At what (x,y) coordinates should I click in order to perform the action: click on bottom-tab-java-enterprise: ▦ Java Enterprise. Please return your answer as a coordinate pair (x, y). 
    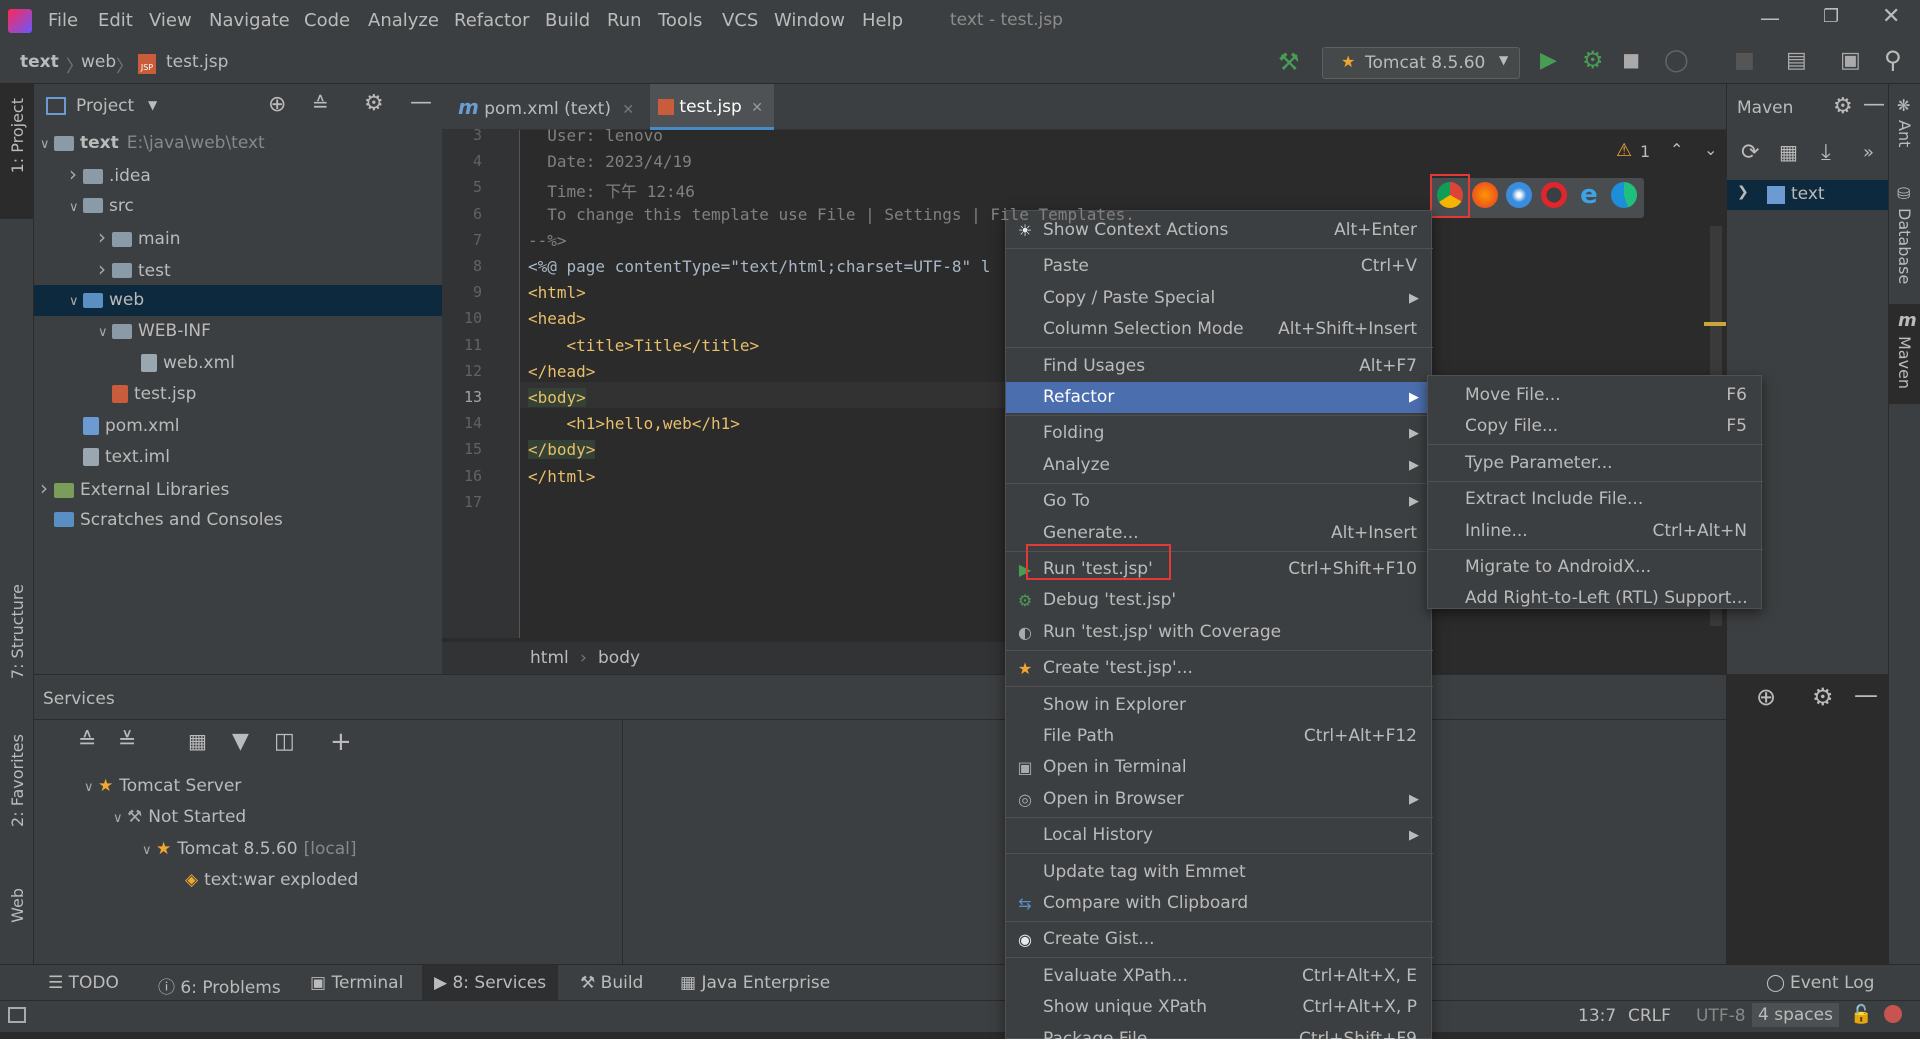
    Looking at the image, I should click on (755, 983).